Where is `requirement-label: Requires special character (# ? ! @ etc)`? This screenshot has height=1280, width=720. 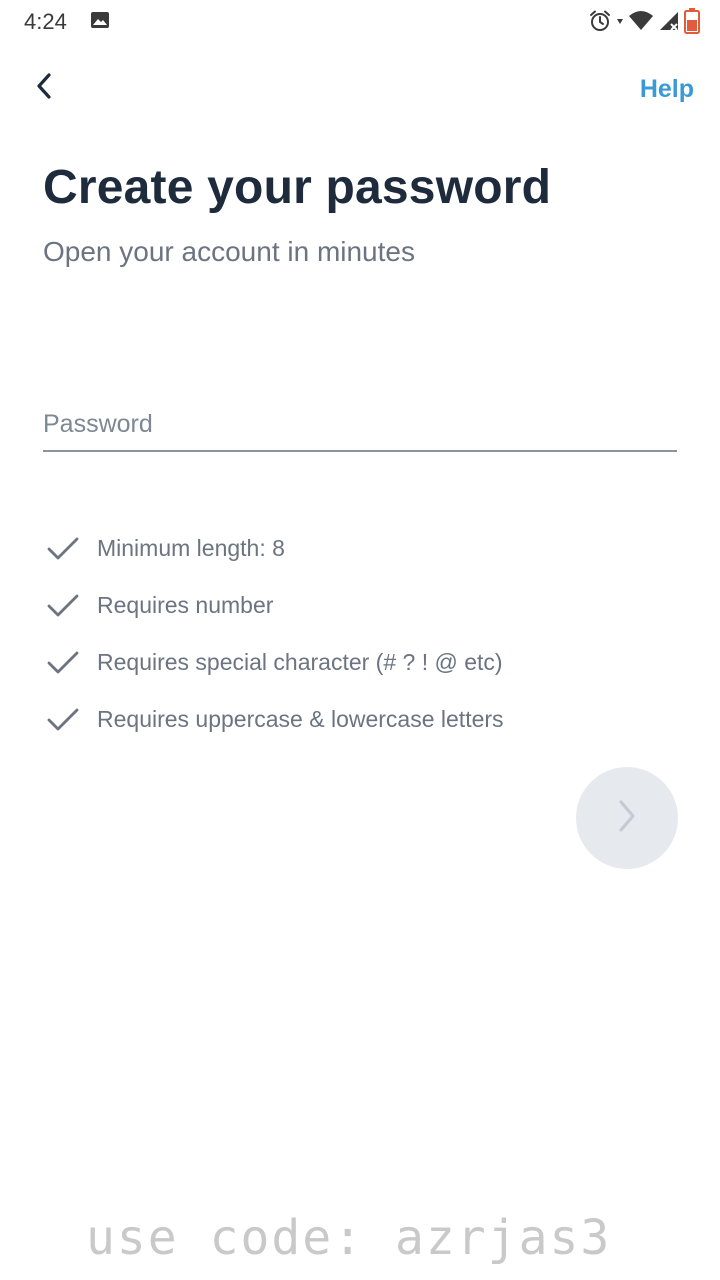 requirement-label: Requires special character (# ? ! @ etc) is located at coordinates (300, 662).